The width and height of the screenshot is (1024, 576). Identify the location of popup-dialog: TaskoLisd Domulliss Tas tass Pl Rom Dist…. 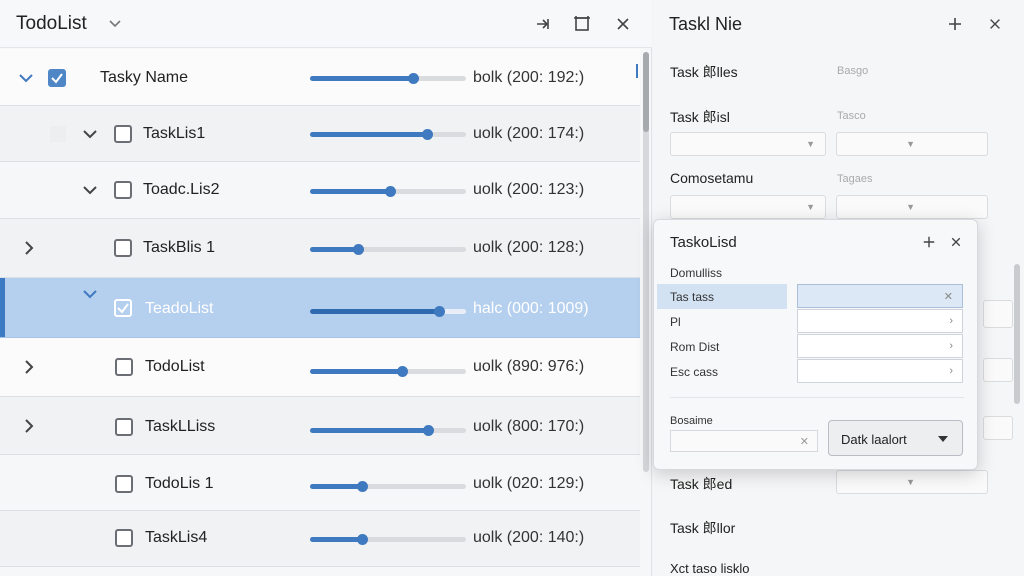
(815, 344).